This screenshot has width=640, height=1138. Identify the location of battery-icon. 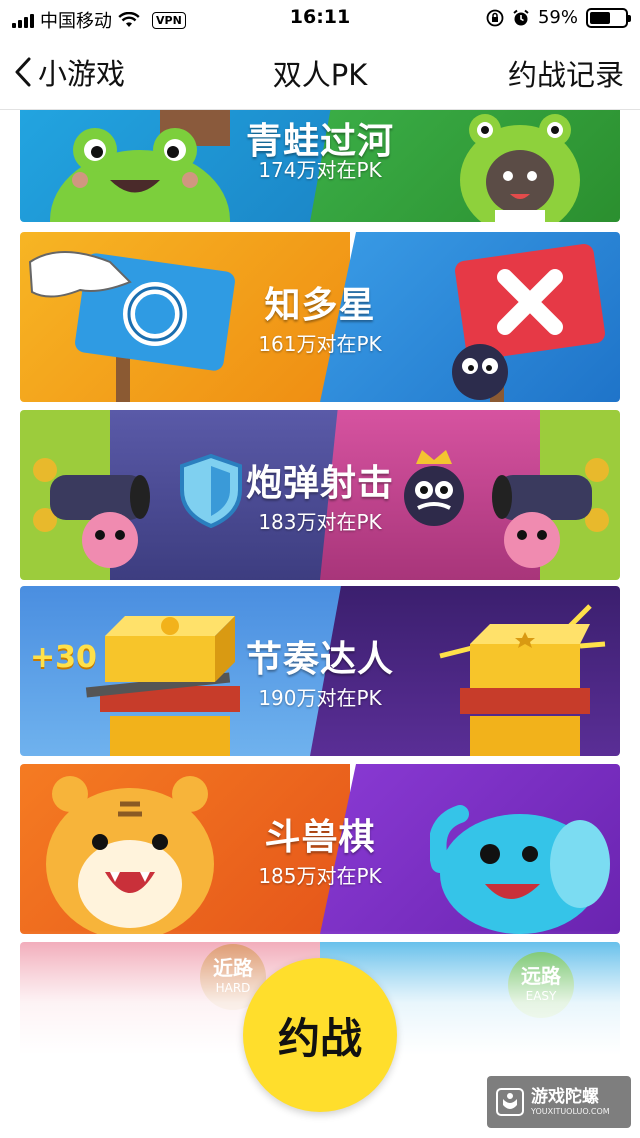
(608, 17).